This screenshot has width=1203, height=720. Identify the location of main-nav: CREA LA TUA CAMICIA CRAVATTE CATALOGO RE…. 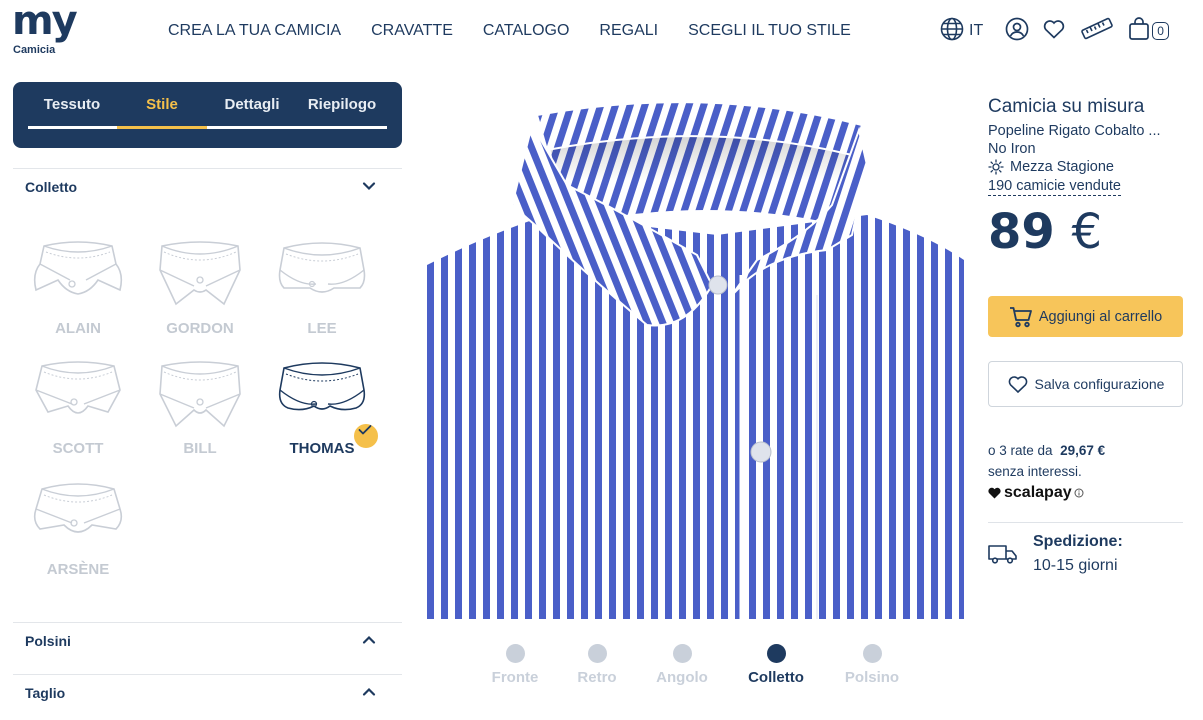
(509, 31).